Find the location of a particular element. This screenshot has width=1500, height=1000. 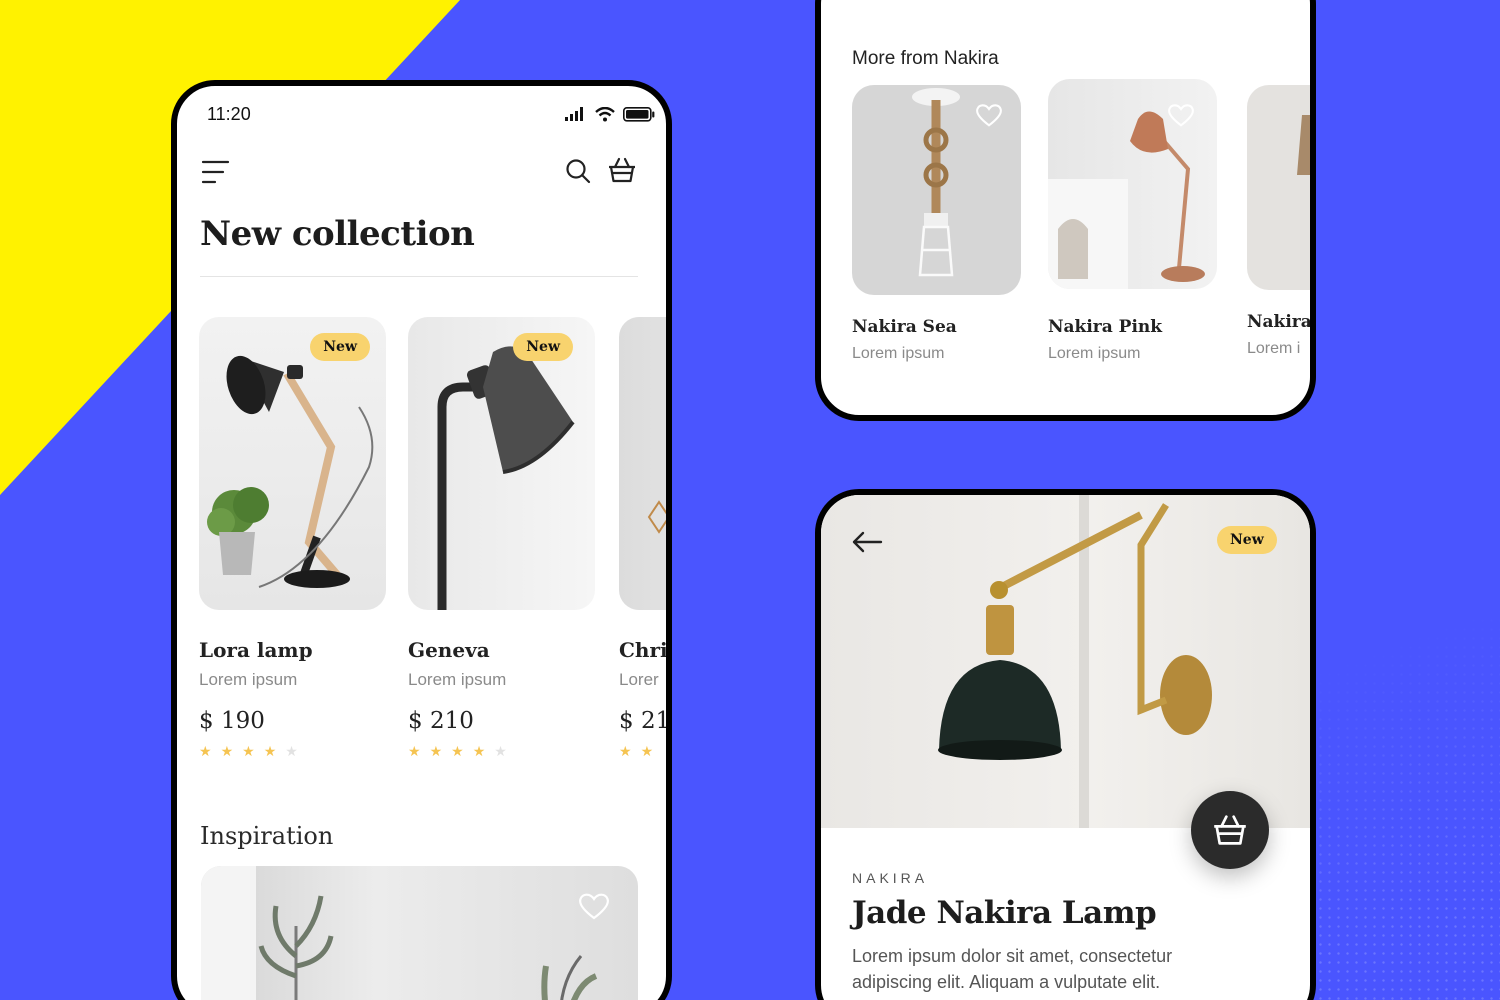

product-card: New Lora lamp Lorem ipsum $ 190 ★ ★ ★ ★ ★ is located at coordinates (292, 537).